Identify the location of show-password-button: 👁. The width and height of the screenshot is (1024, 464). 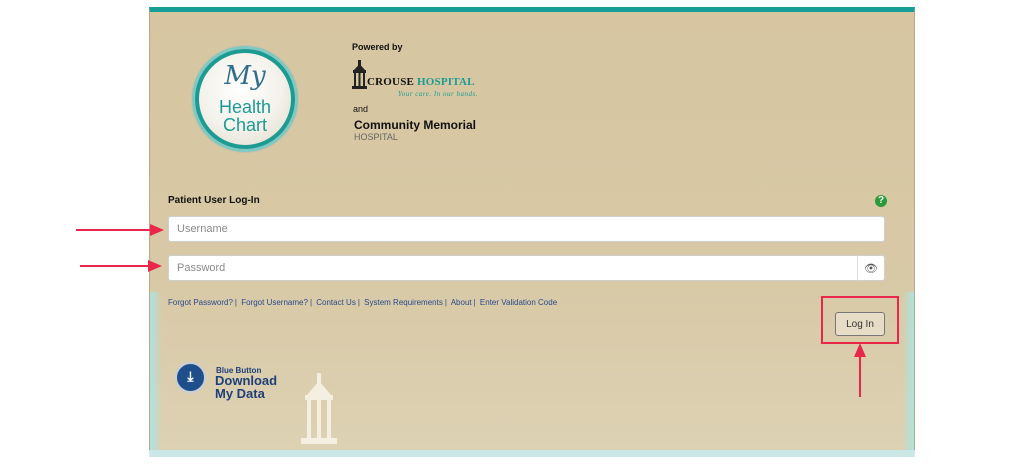
(871, 268).